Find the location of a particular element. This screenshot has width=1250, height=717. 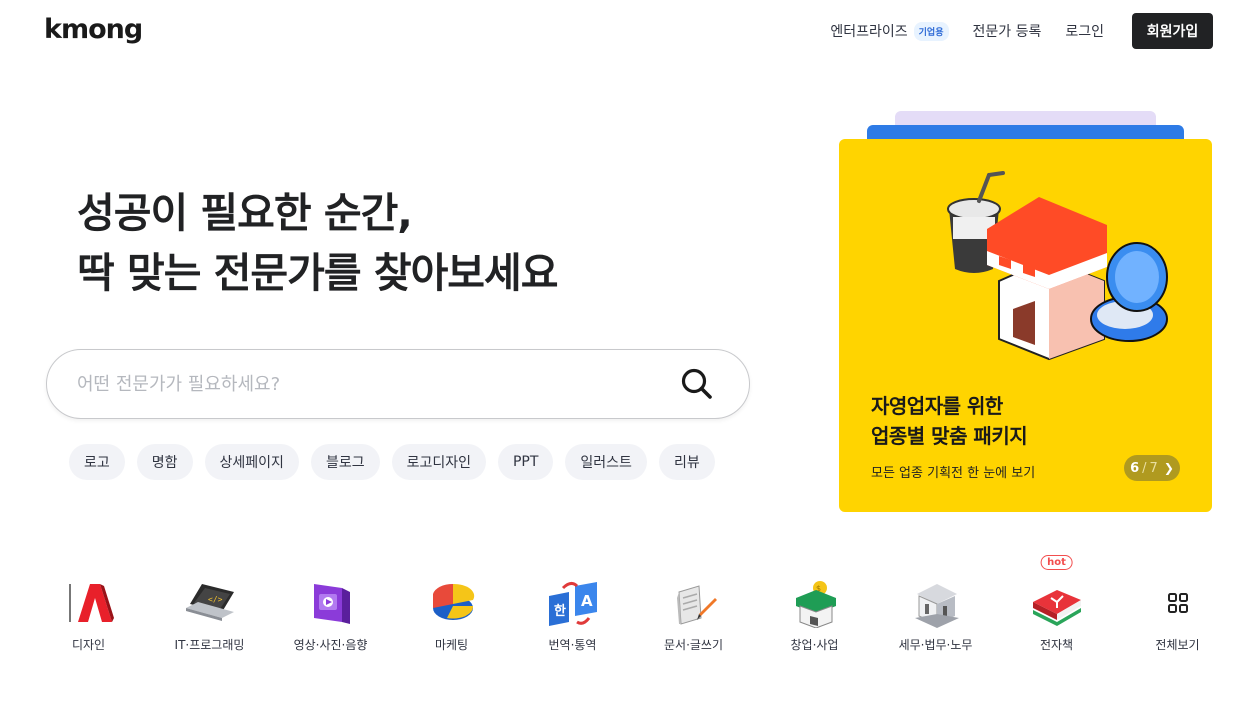

category-item: 영상·사진·음향 is located at coordinates (330, 613).